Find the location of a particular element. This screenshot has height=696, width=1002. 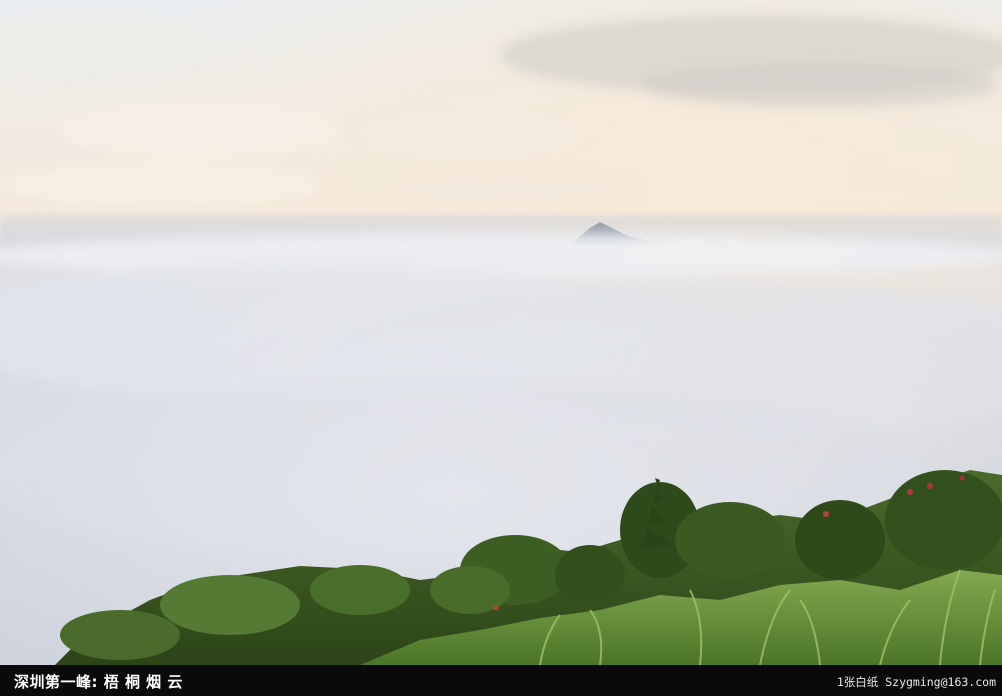

caption-bar: 深圳第一峰: 梧 桐 烟 云 1张白纸 Szygming@163.com is located at coordinates (501, 680).